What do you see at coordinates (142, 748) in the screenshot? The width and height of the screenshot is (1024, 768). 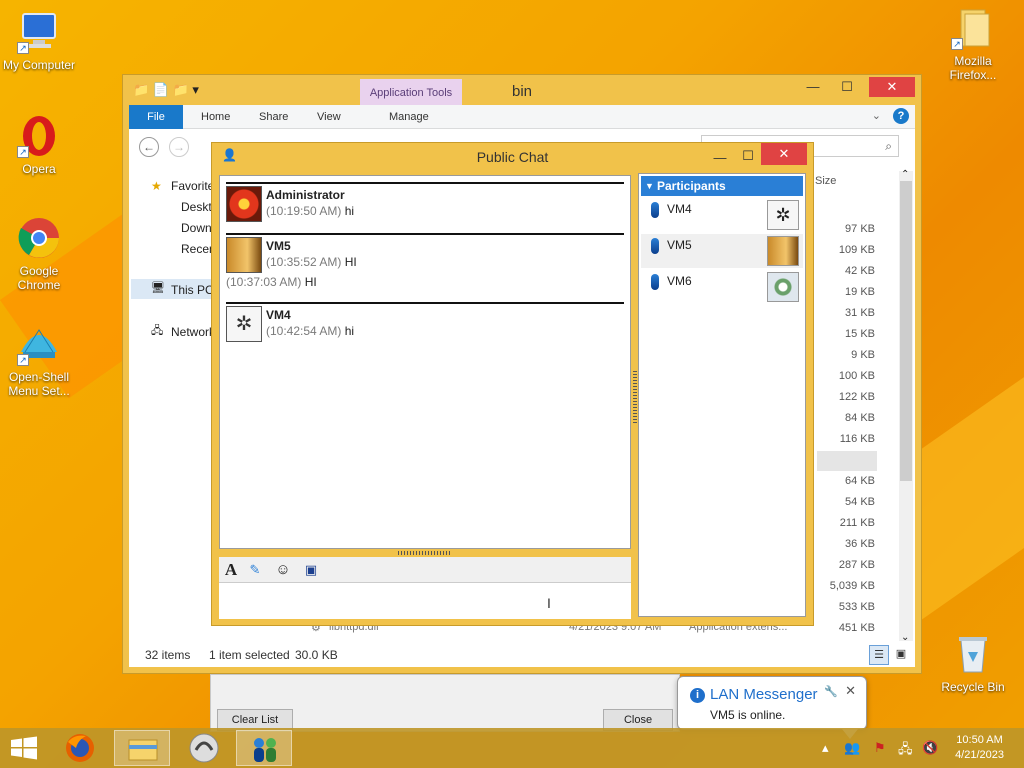 I see `taskbar-file-explorer` at bounding box center [142, 748].